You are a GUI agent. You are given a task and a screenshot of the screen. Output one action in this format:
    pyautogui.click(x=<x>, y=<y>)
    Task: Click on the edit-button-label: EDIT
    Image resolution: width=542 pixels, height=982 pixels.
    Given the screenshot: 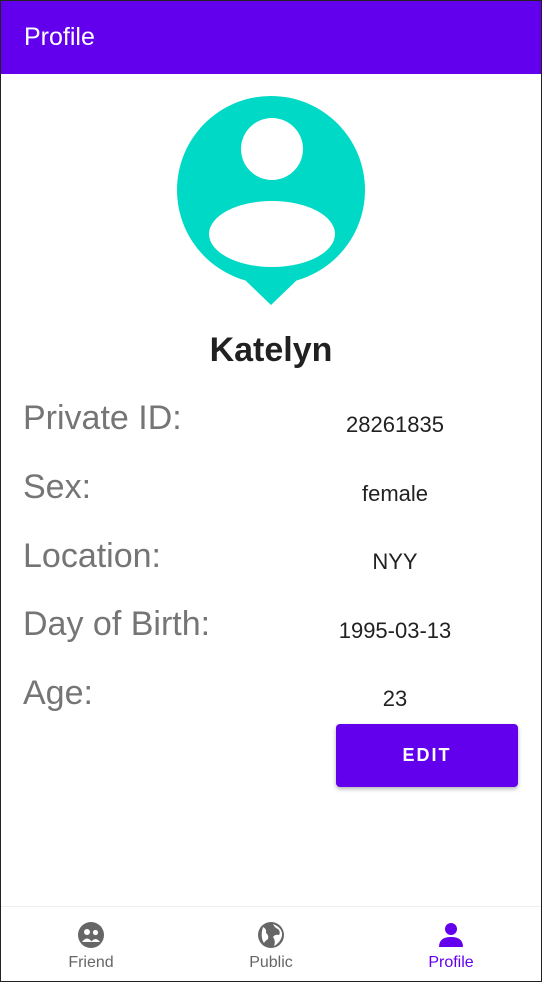 What is the action you would take?
    pyautogui.click(x=427, y=755)
    